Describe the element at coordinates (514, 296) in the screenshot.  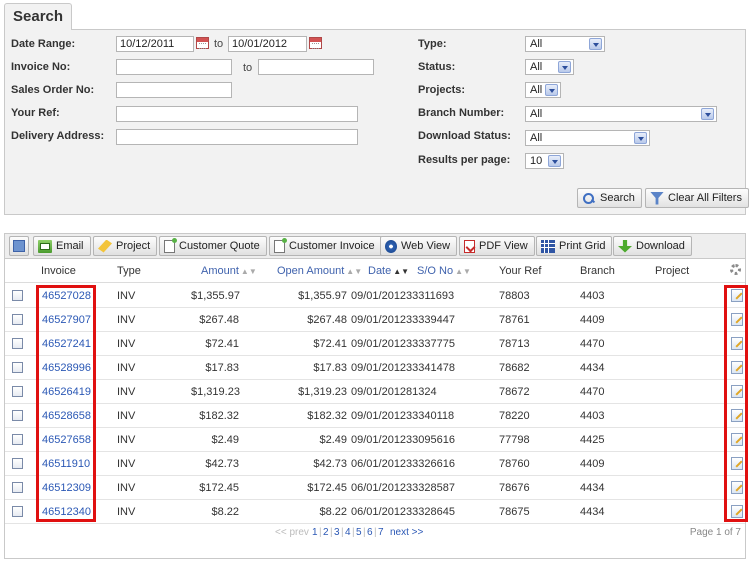
I see `your-ref-cell: 78803` at that location.